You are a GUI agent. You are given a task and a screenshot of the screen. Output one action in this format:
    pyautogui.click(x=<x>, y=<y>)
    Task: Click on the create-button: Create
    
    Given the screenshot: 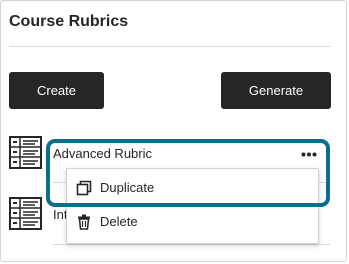 What is the action you would take?
    pyautogui.click(x=56, y=90)
    